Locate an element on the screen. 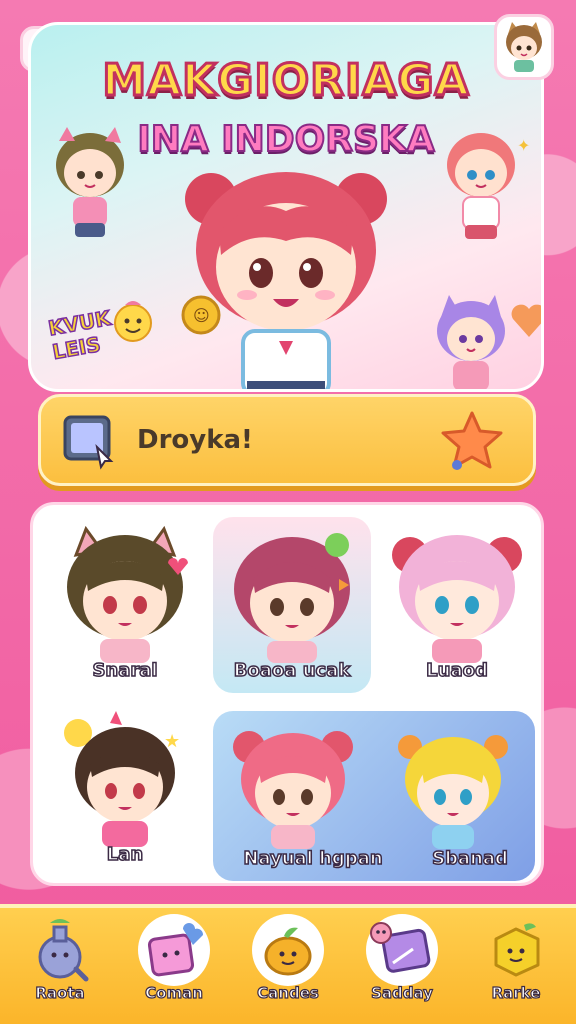 The image size is (576, 1024). character-name: Snaral is located at coordinates (125, 670).